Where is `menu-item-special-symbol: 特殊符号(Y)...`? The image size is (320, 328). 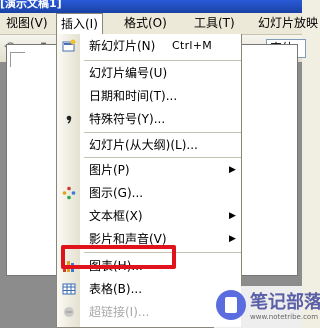 menu-item-special-symbol: 特殊符号(Y)... is located at coordinates (149, 119).